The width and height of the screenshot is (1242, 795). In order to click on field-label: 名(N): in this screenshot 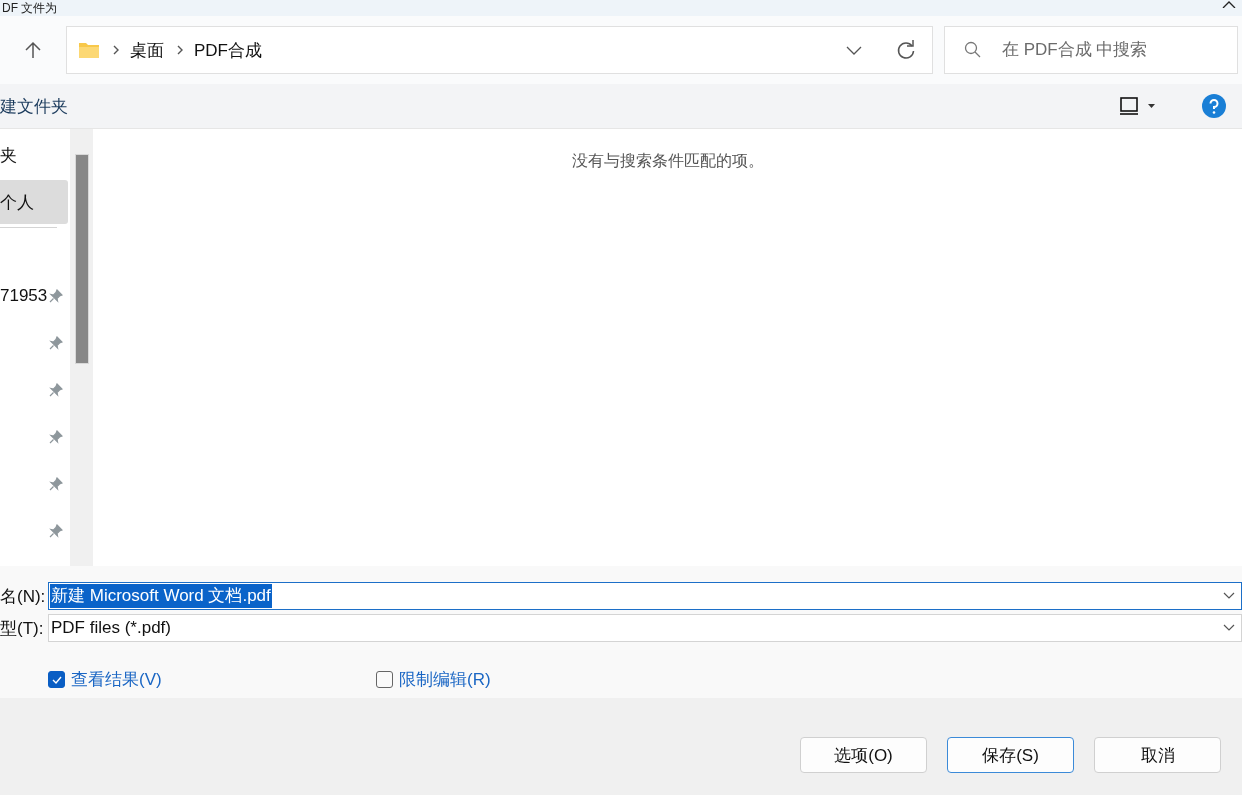, I will do `click(21, 596)`.